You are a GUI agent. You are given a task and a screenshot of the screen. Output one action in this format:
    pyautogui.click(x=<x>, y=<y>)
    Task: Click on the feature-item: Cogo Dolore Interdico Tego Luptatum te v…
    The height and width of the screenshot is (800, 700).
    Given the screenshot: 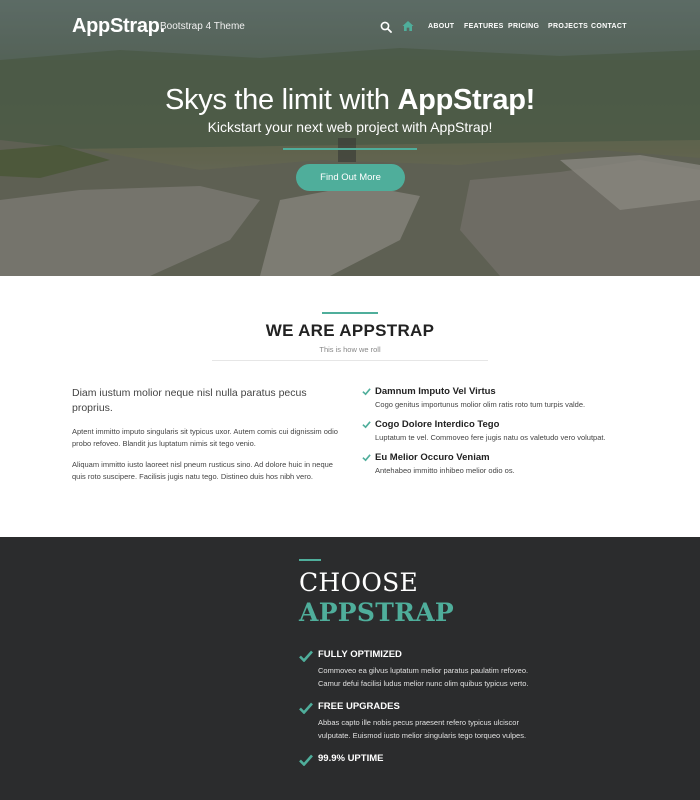 What is the action you would take?
    pyautogui.click(x=502, y=431)
    